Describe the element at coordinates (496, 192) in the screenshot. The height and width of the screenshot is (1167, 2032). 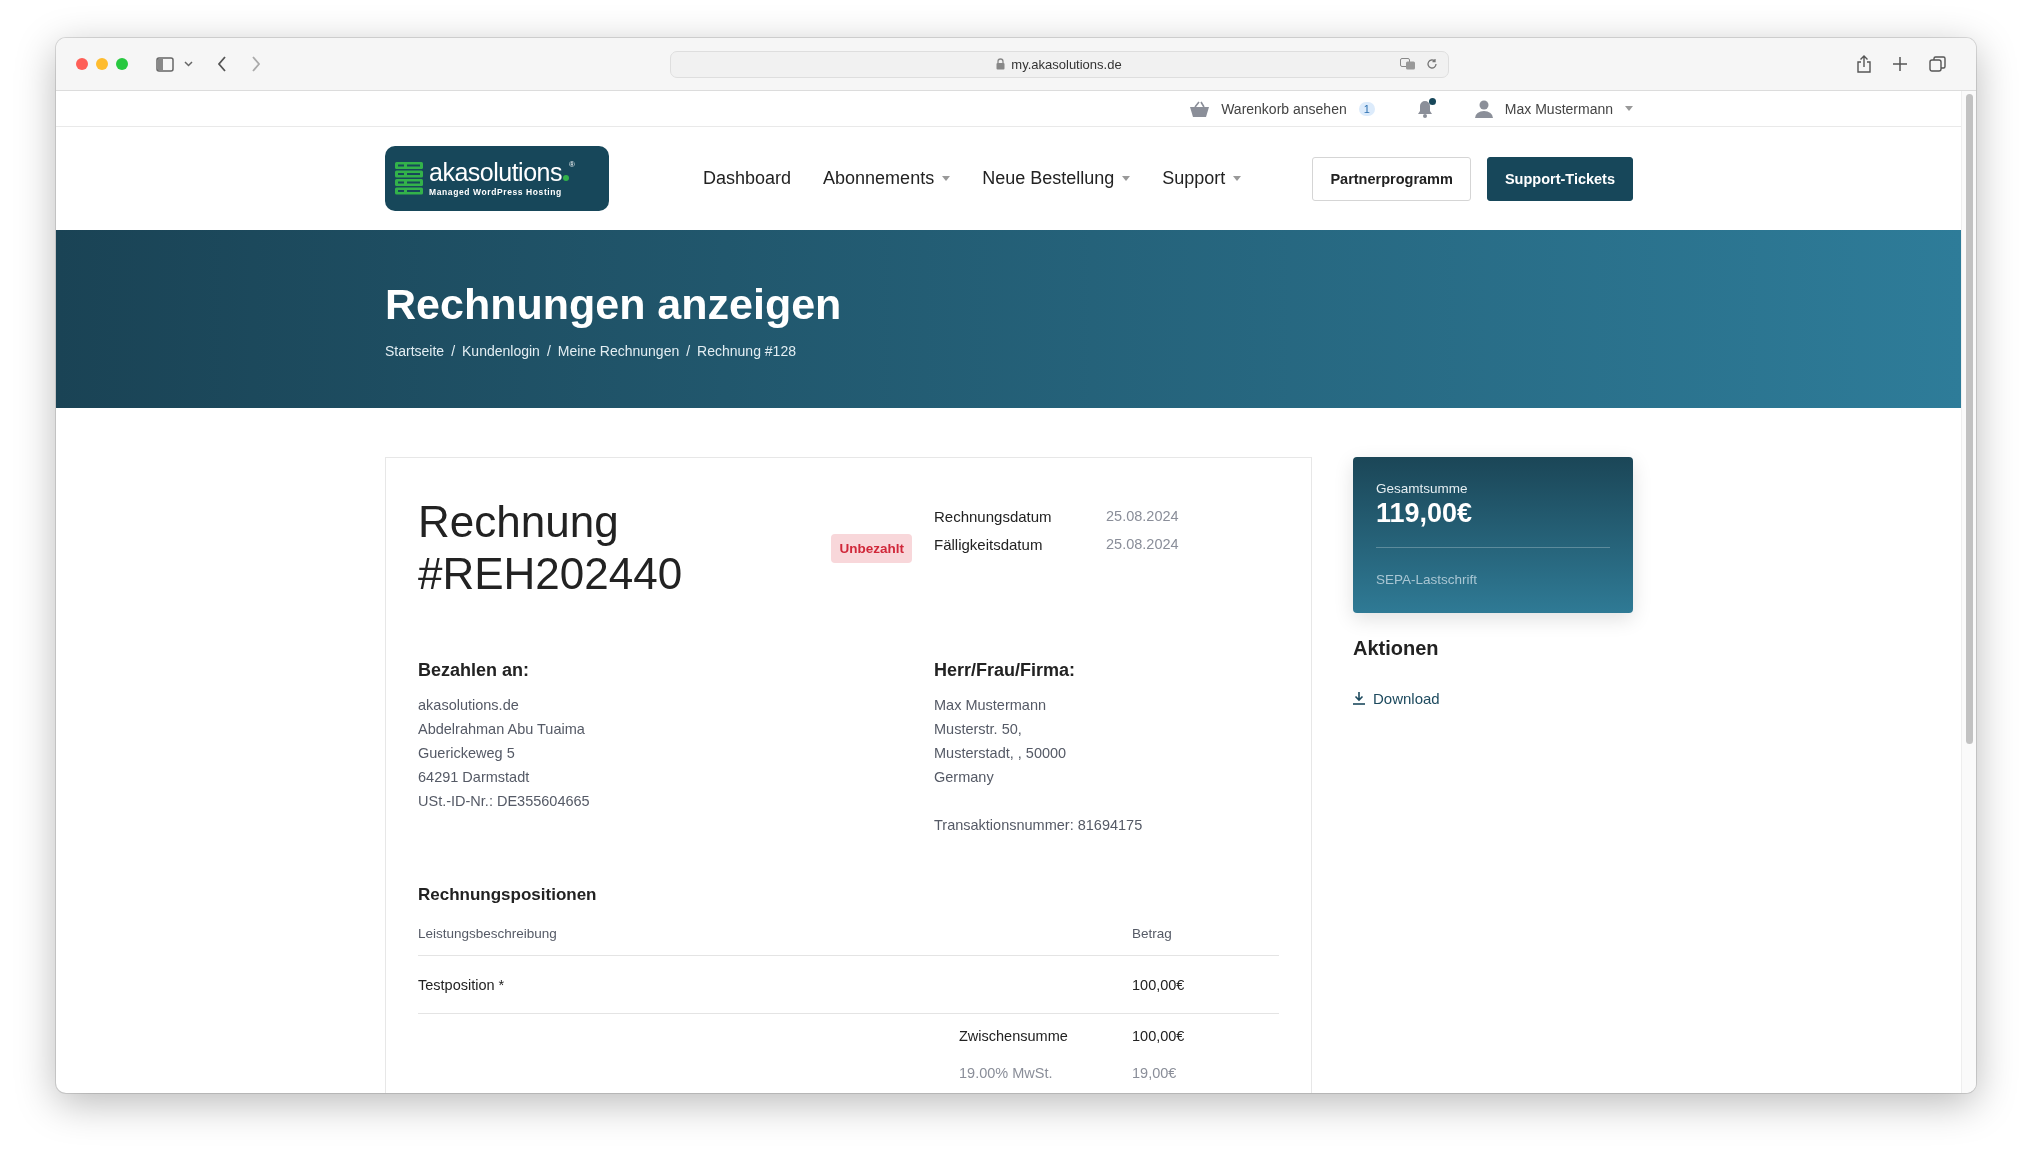
I see `logo-tagline: Managed WordPress Hosting` at that location.